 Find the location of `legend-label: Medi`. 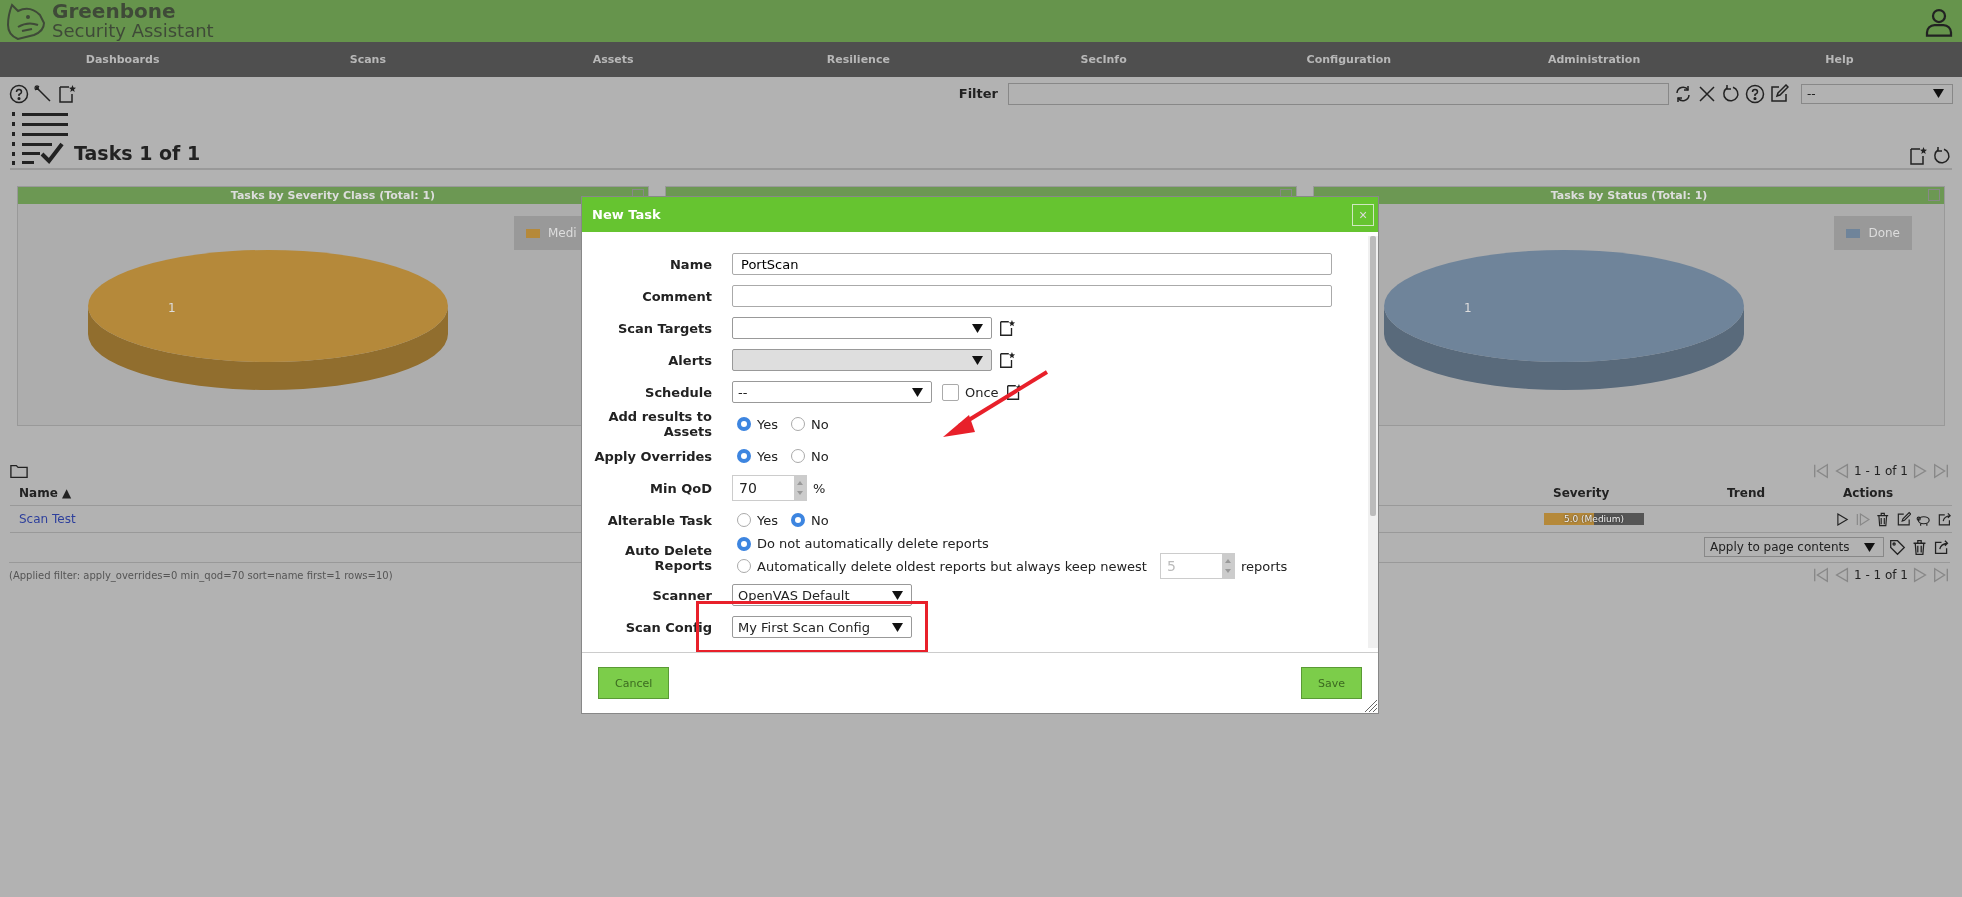

legend-label: Medi is located at coordinates (562, 233).